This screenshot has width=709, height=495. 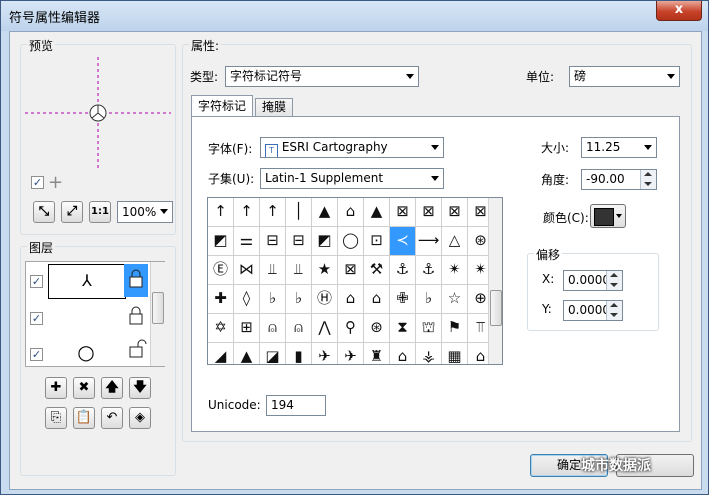 What do you see at coordinates (377, 353) in the screenshot?
I see `glyph-cell: ♜` at bounding box center [377, 353].